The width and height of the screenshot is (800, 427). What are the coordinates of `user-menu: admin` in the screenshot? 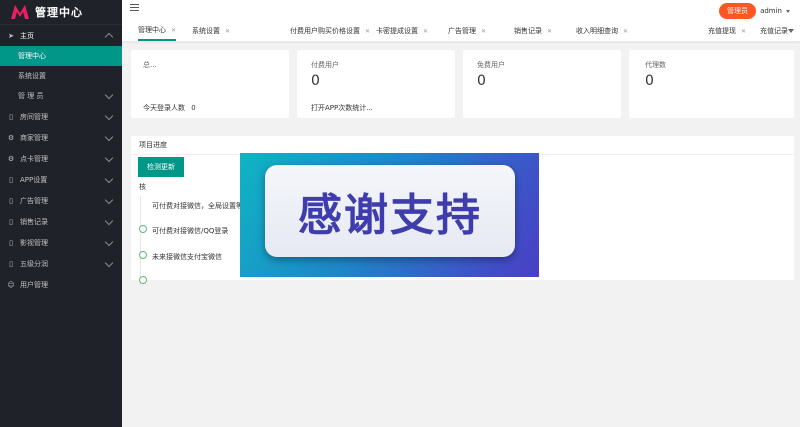 It's located at (775, 11).